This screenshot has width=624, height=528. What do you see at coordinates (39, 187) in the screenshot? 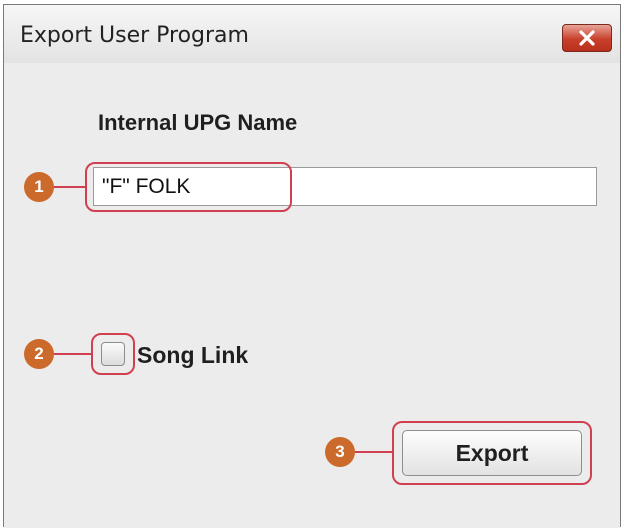
I see `callout-1-badge: 1` at bounding box center [39, 187].